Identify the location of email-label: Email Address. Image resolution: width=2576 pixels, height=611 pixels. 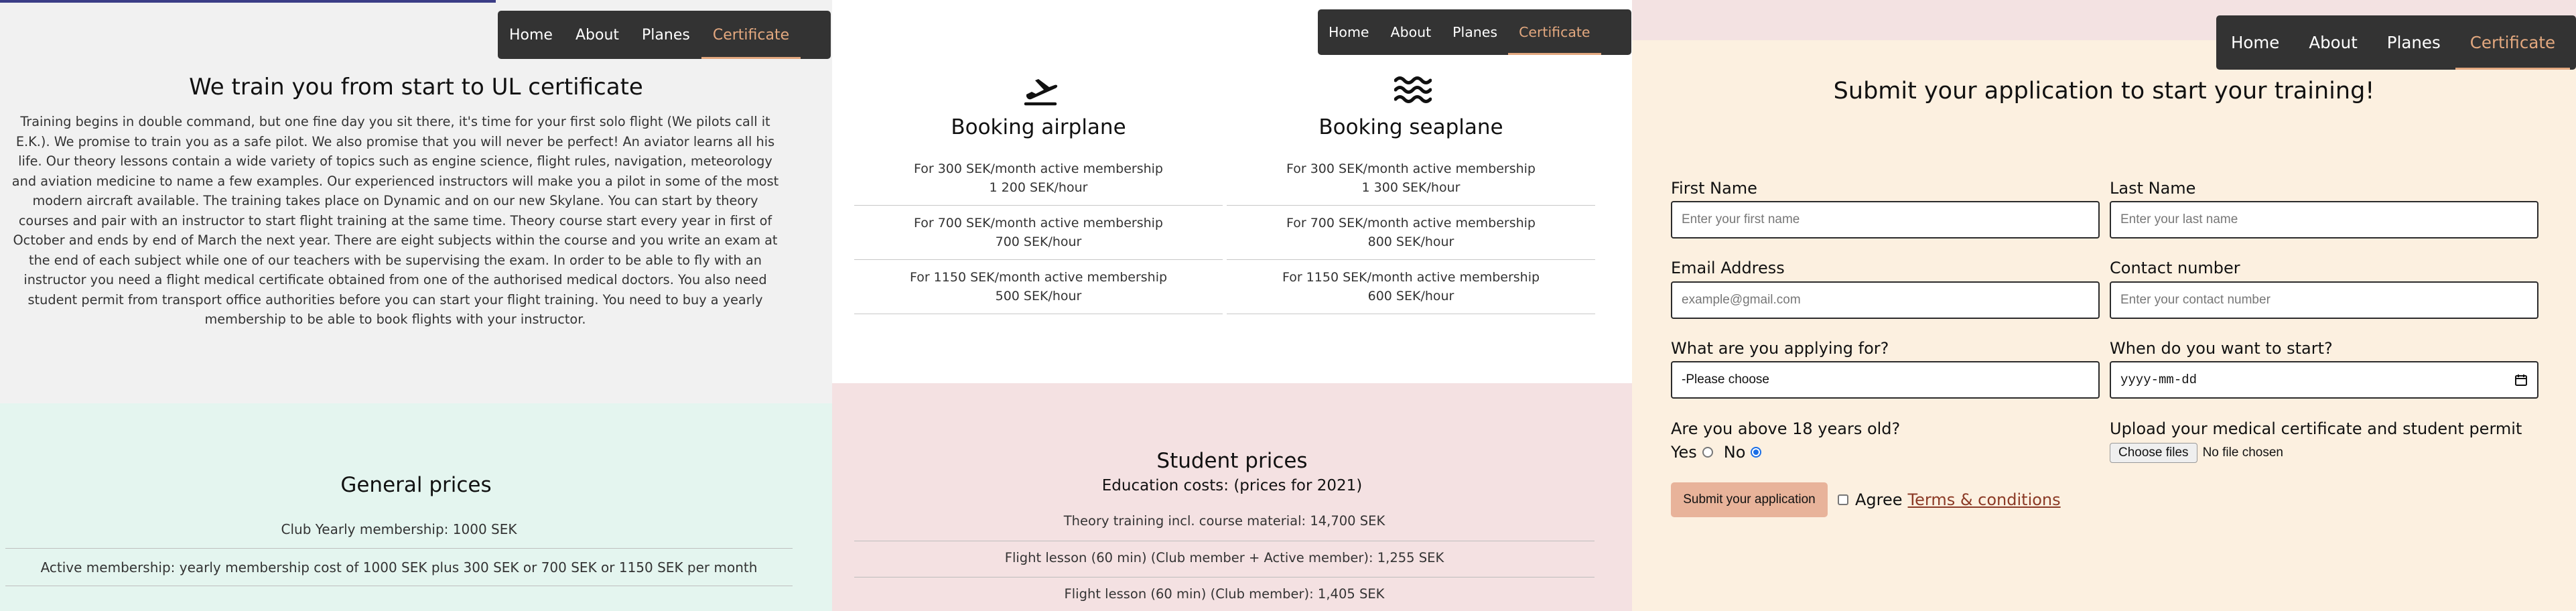
(1728, 268).